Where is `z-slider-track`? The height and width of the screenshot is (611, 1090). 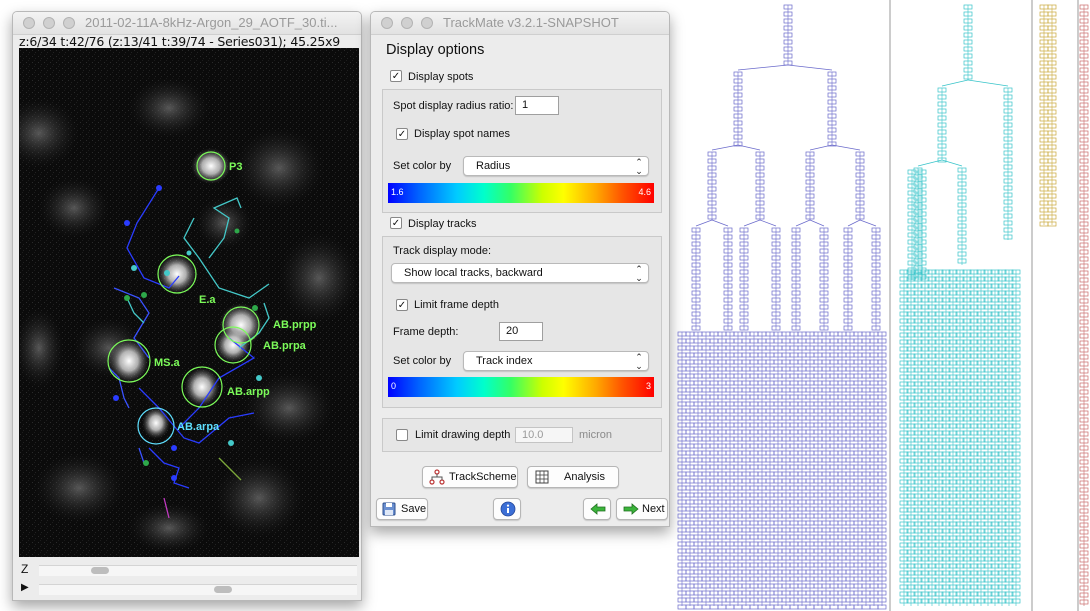 z-slider-track is located at coordinates (198, 570).